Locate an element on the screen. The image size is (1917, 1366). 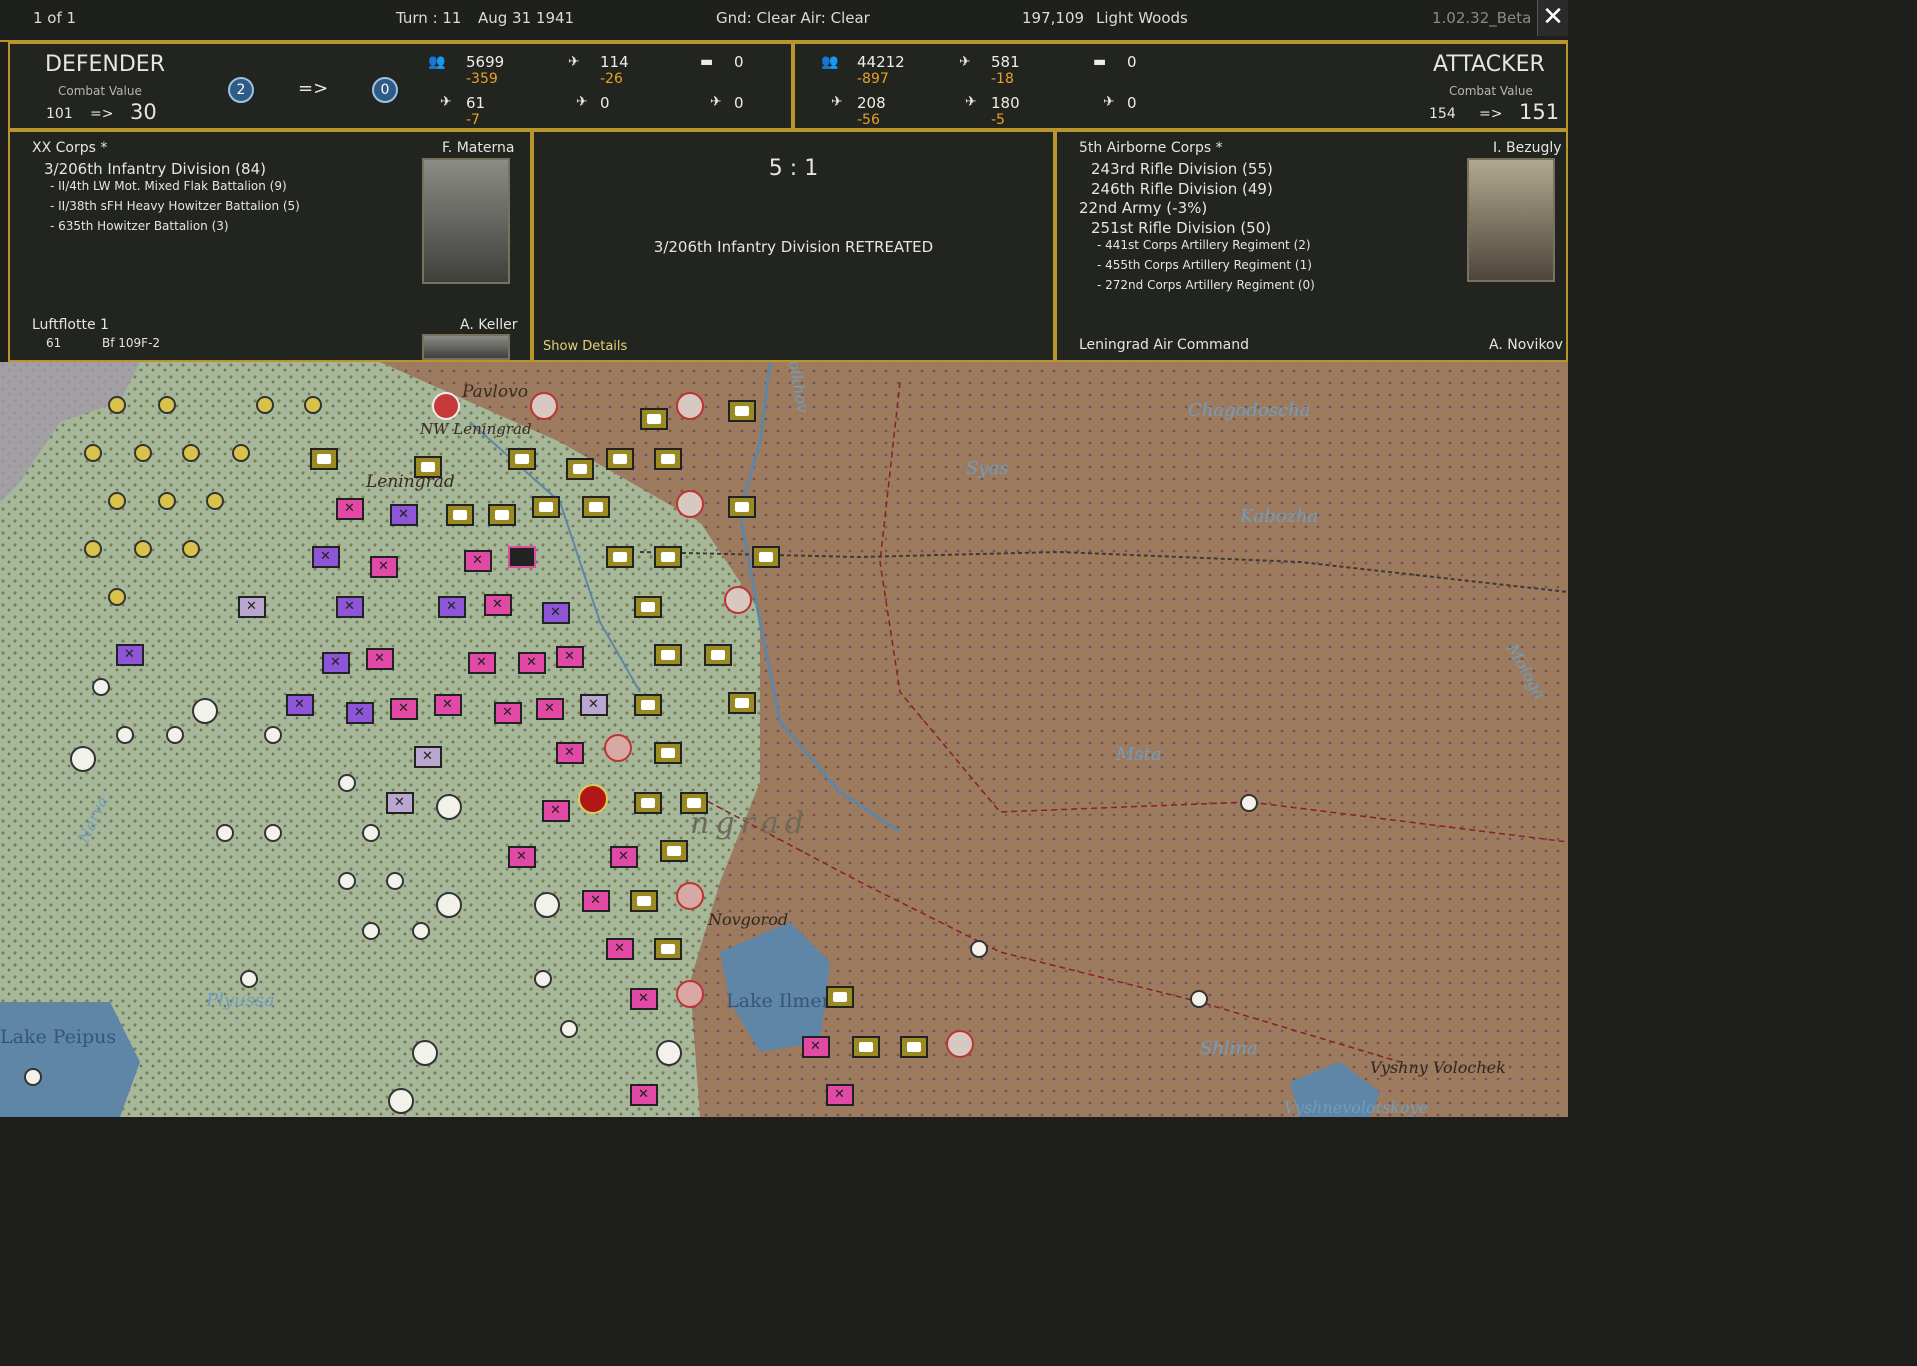
def-commander-portrait is located at coordinates (466, 221).